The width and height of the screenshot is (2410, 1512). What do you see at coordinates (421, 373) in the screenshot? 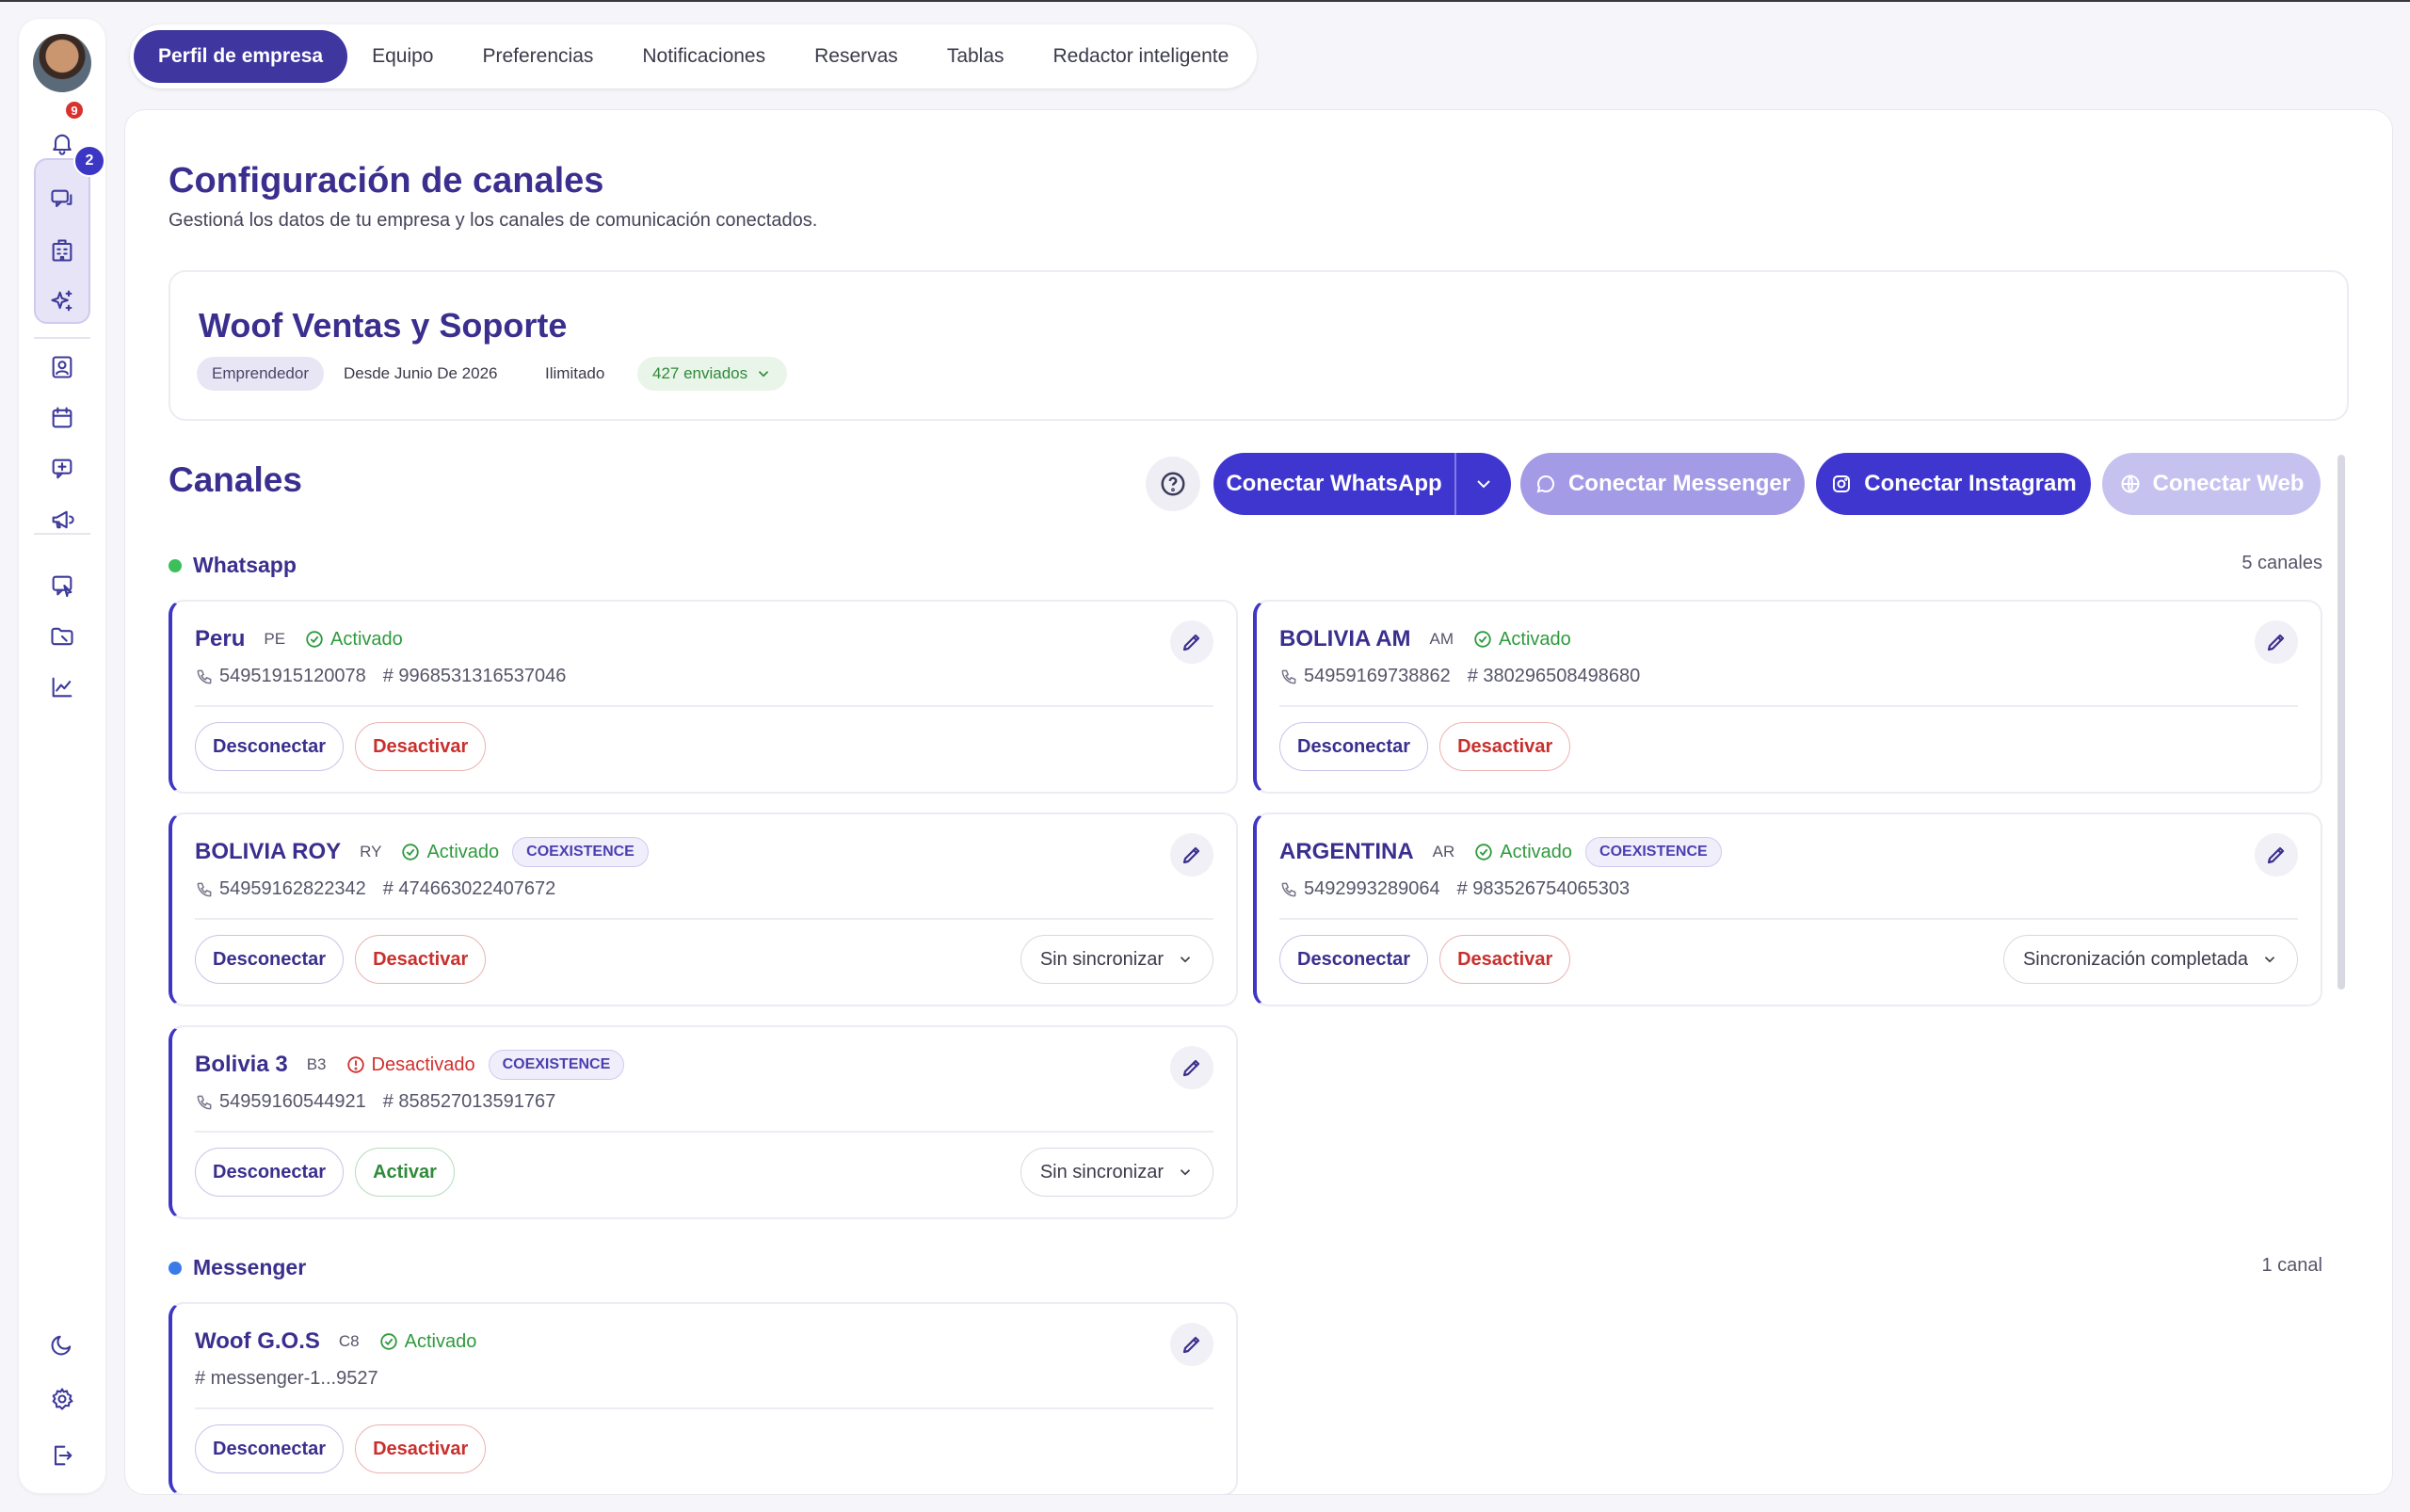
I see `since-label: Desde Junio De 2026` at bounding box center [421, 373].